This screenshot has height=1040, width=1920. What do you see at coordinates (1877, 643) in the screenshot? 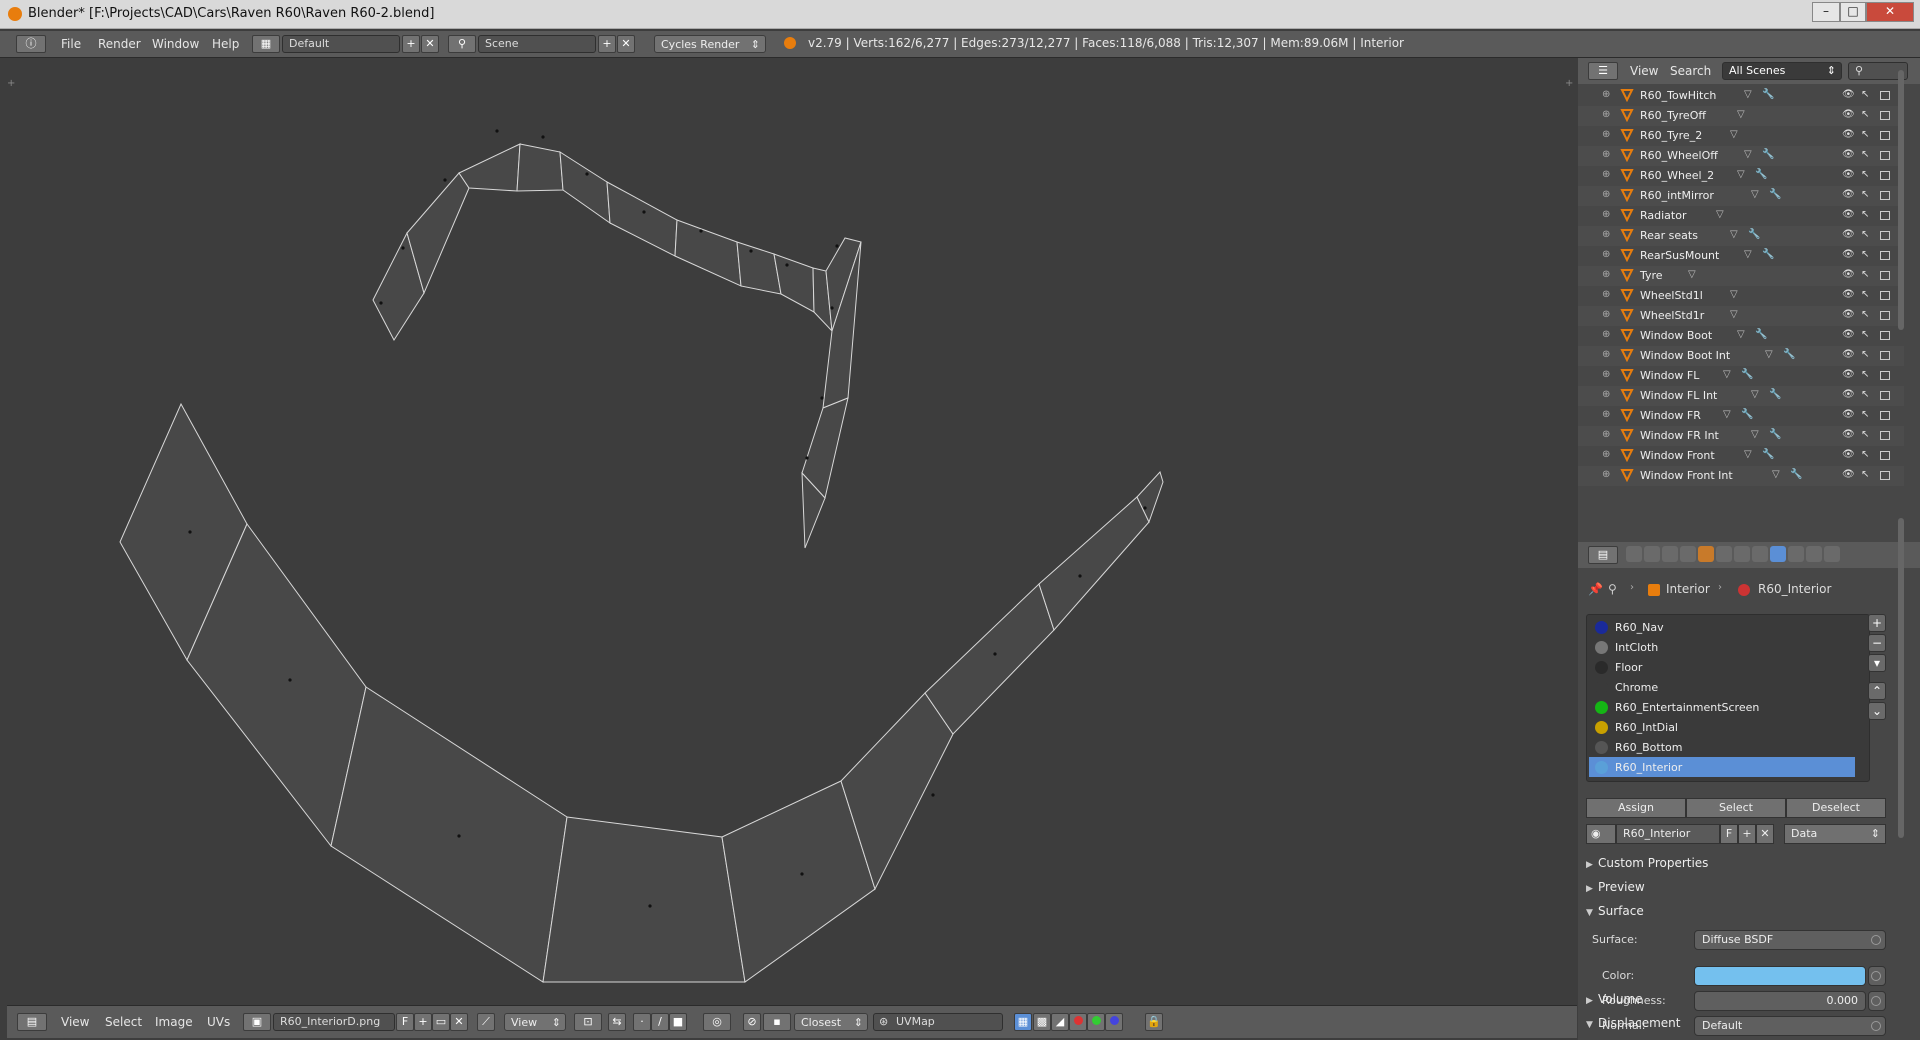
I see `remove-material-slot-button: −` at bounding box center [1877, 643].